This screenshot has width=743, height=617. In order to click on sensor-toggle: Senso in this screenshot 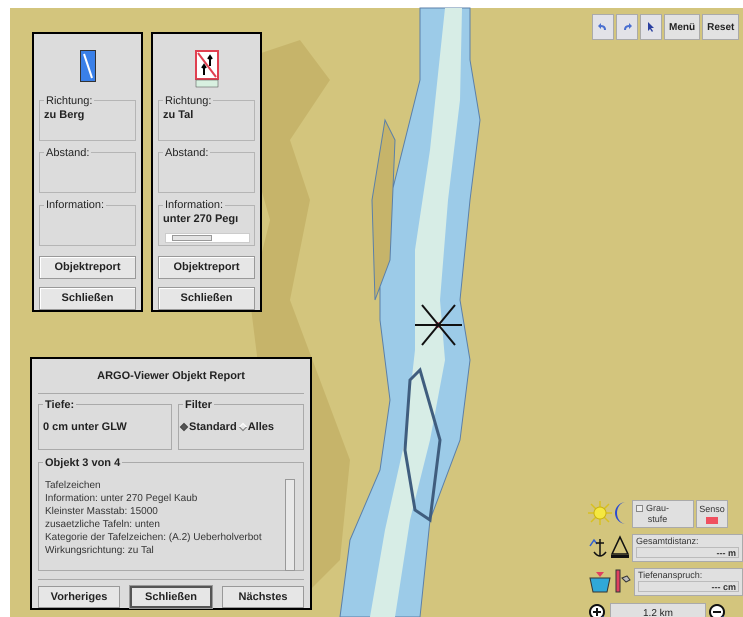, I will do `click(712, 514)`.